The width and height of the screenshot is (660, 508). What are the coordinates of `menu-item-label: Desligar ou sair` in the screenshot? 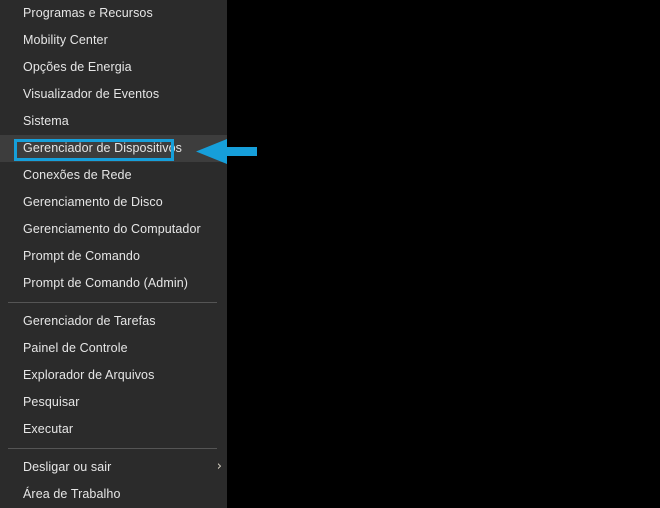 It's located at (67, 467).